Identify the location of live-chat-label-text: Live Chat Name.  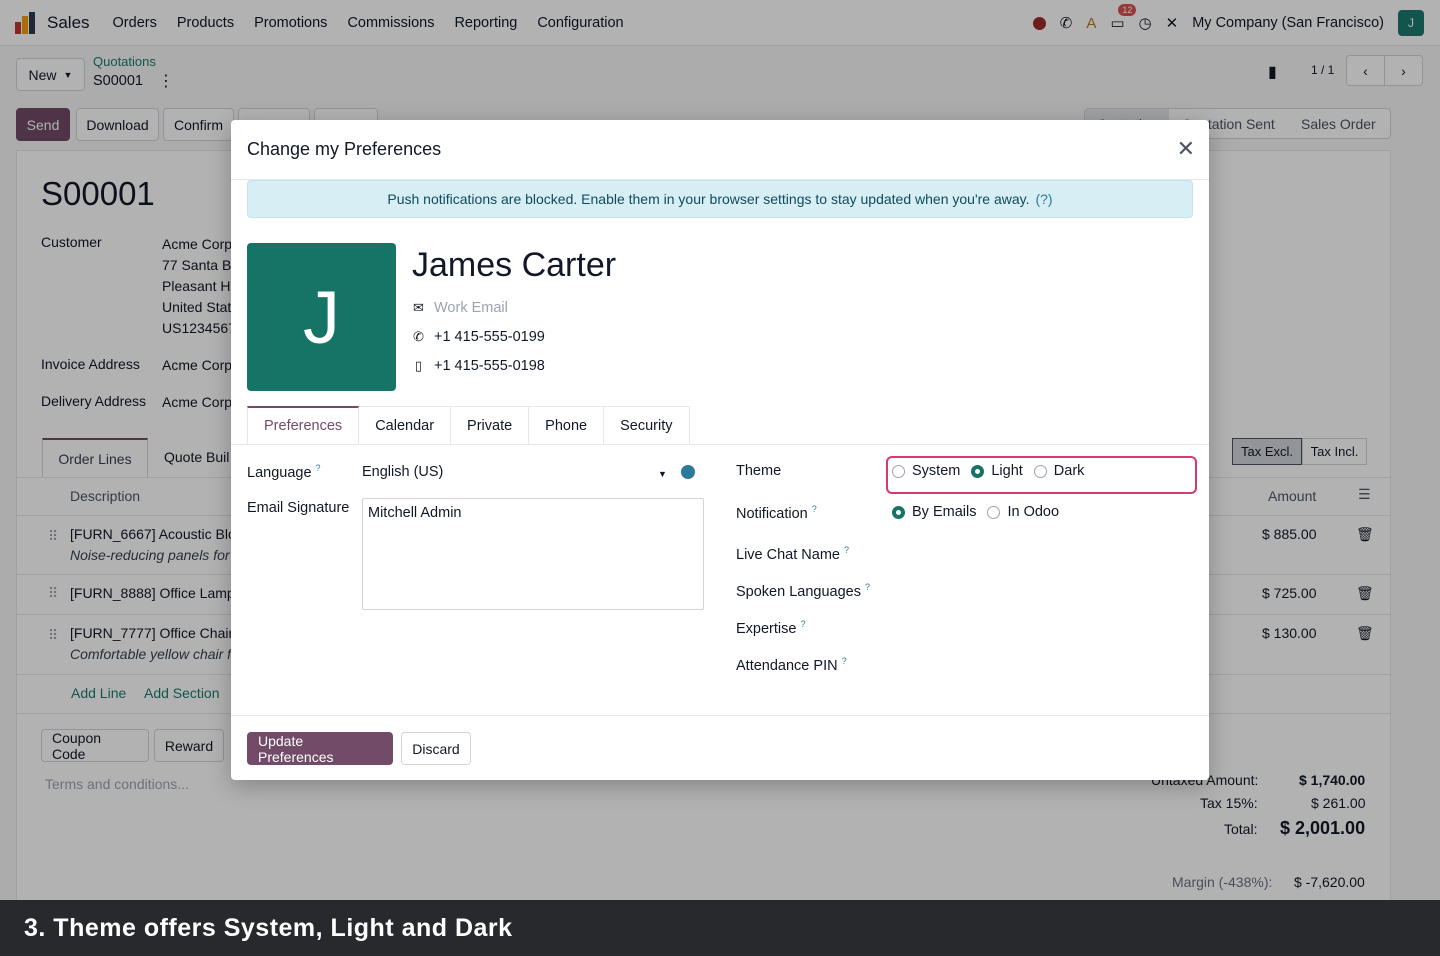
(788, 554).